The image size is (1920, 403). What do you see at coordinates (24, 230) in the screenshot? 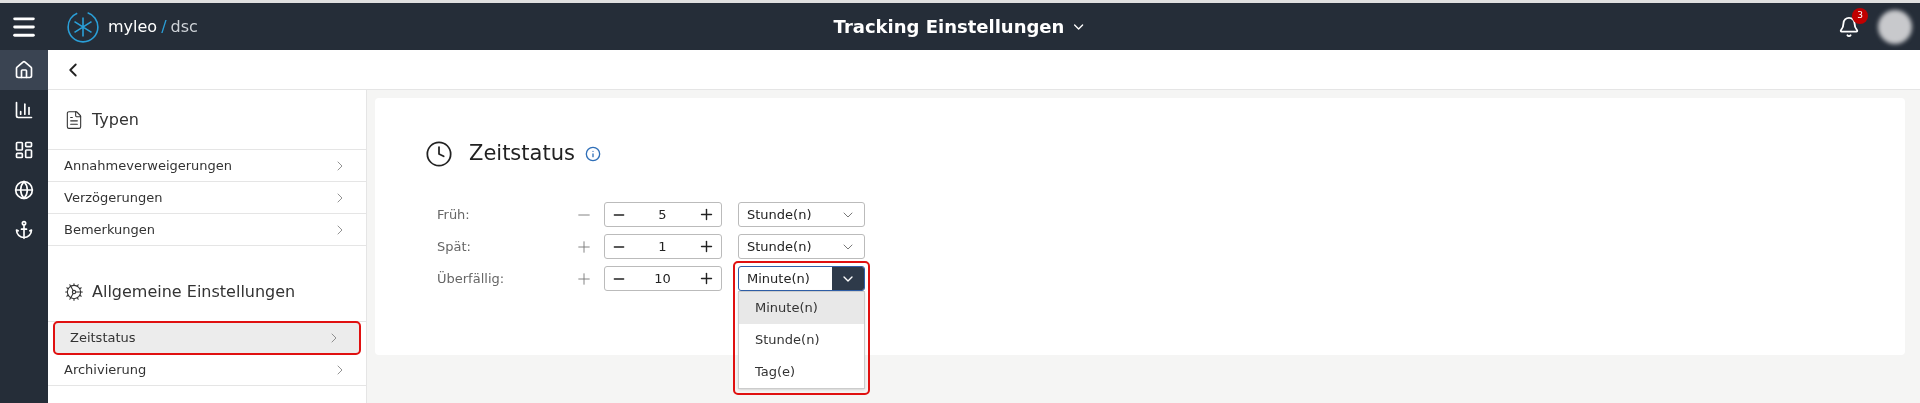
I see `anchor-icon` at bounding box center [24, 230].